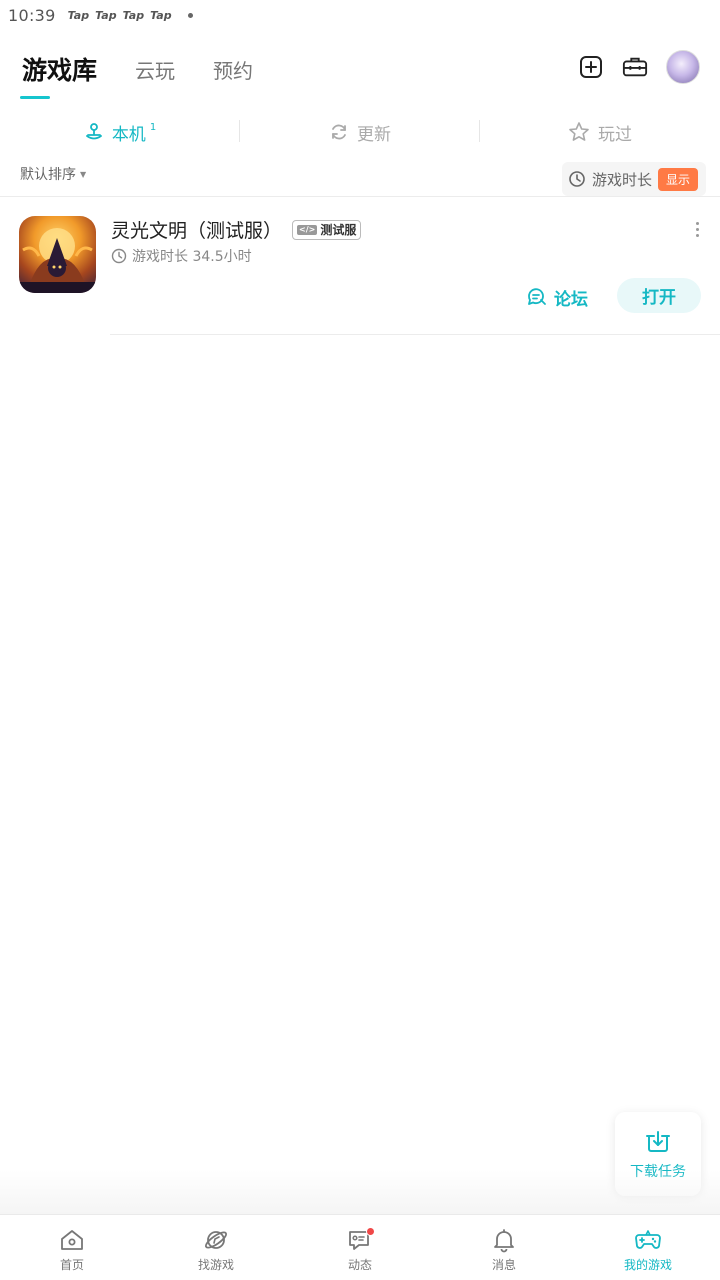  What do you see at coordinates (83, 174) in the screenshot?
I see `caret-down-icon: ▼` at bounding box center [83, 174].